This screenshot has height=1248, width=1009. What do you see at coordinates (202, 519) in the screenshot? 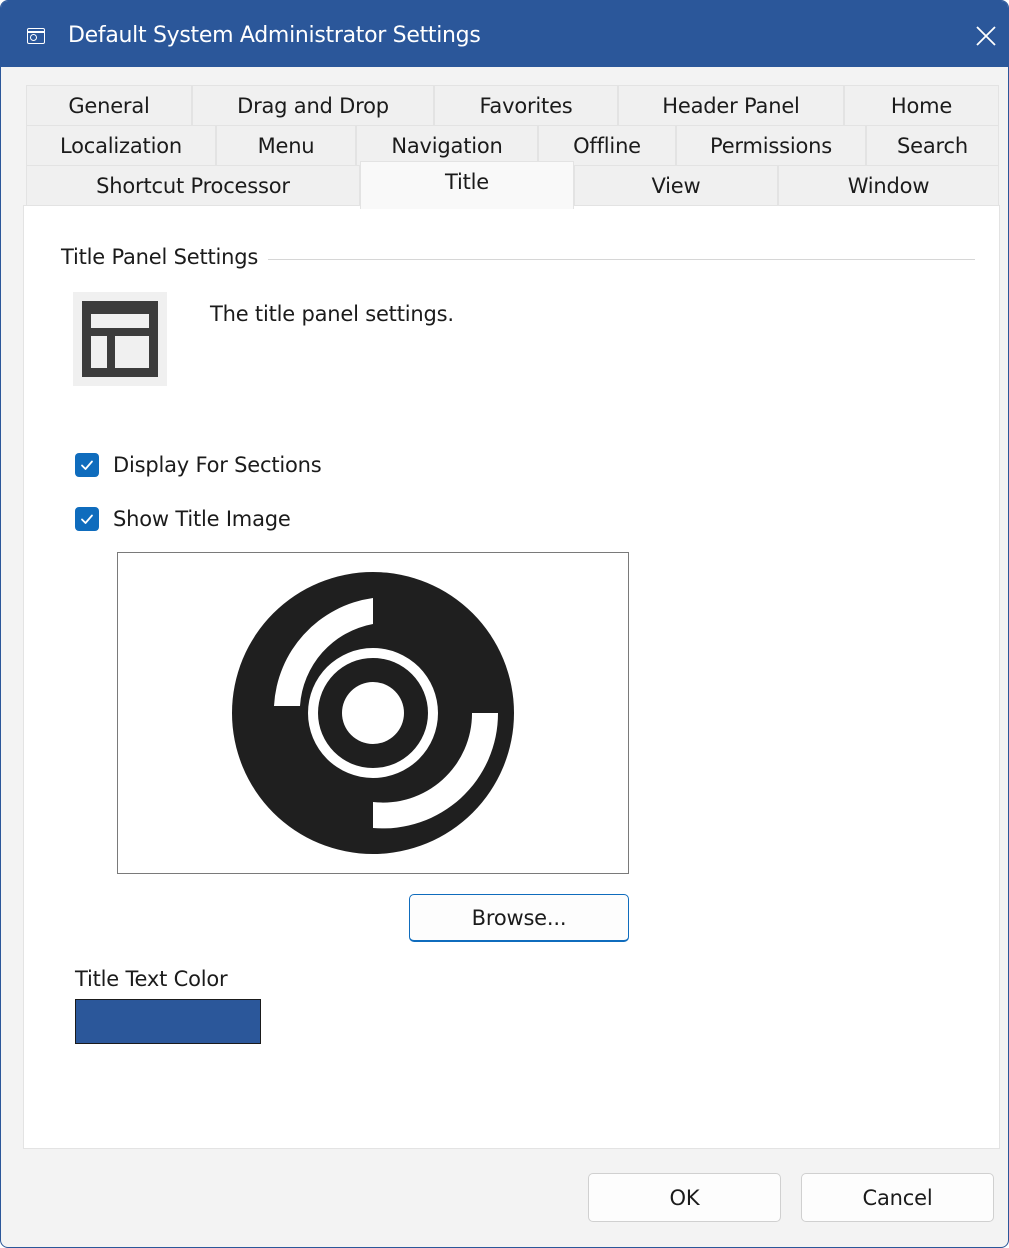
I see `show-title-image-label: Show Title Image` at bounding box center [202, 519].